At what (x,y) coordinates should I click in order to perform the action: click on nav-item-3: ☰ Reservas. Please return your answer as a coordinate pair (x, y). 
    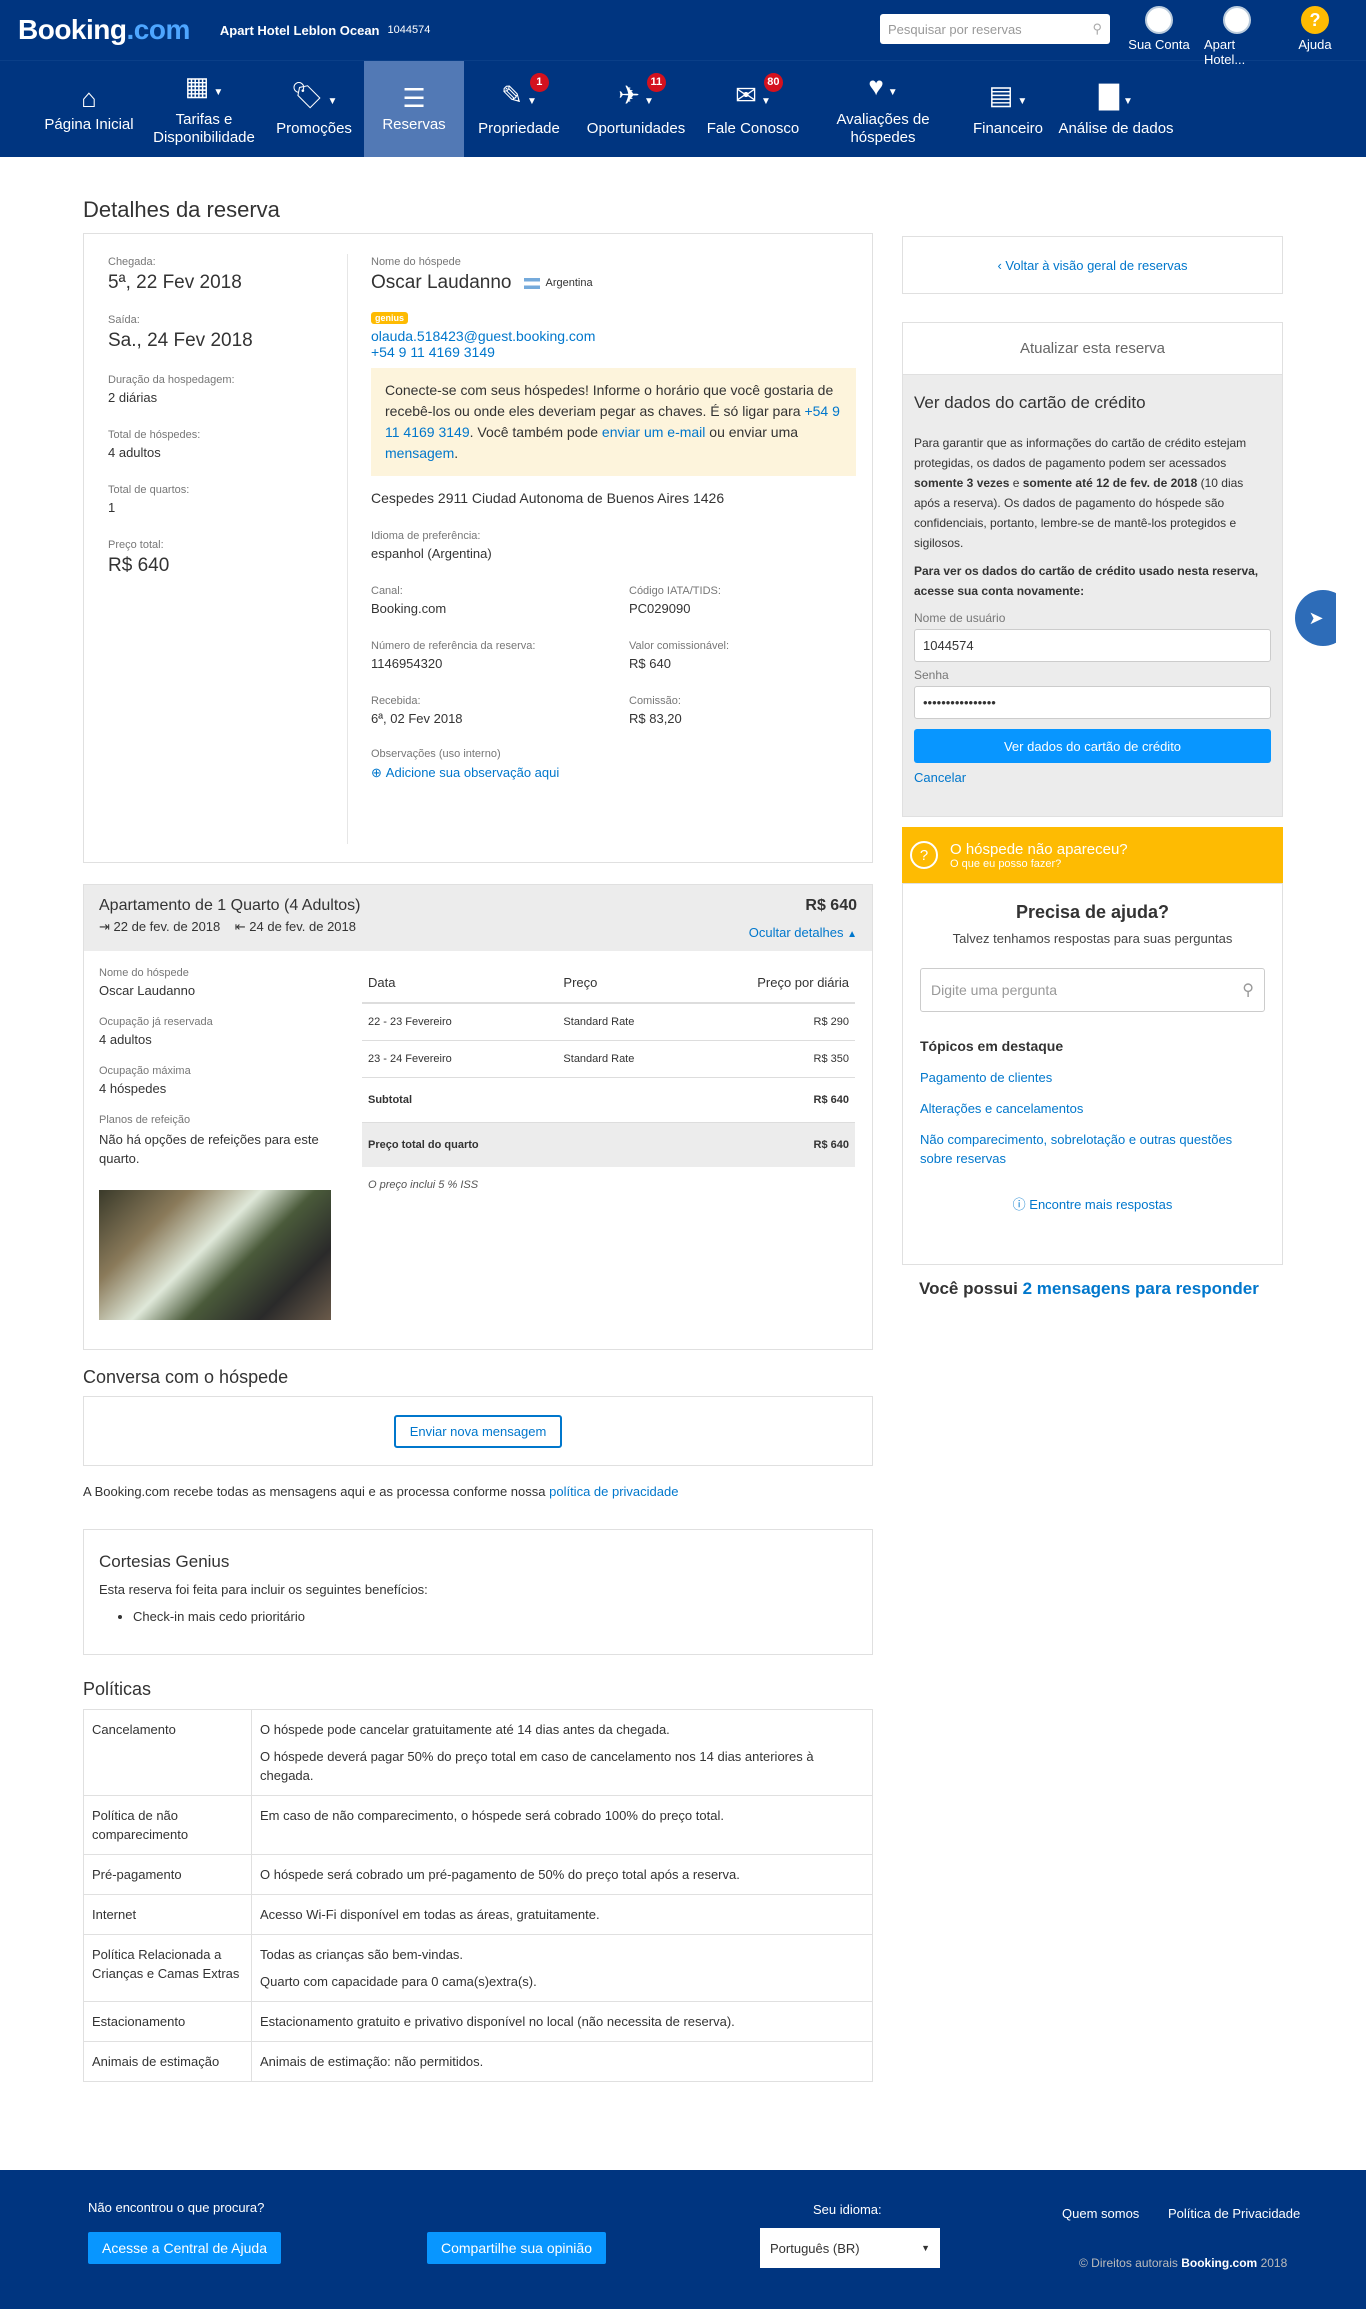
    Looking at the image, I should click on (414, 109).